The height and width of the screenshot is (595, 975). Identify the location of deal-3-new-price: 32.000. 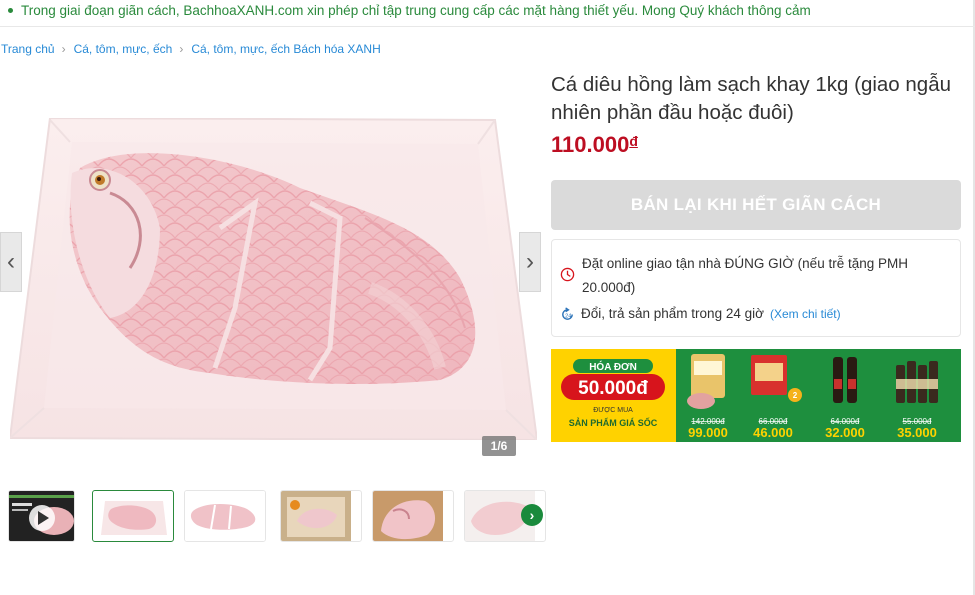
(845, 432).